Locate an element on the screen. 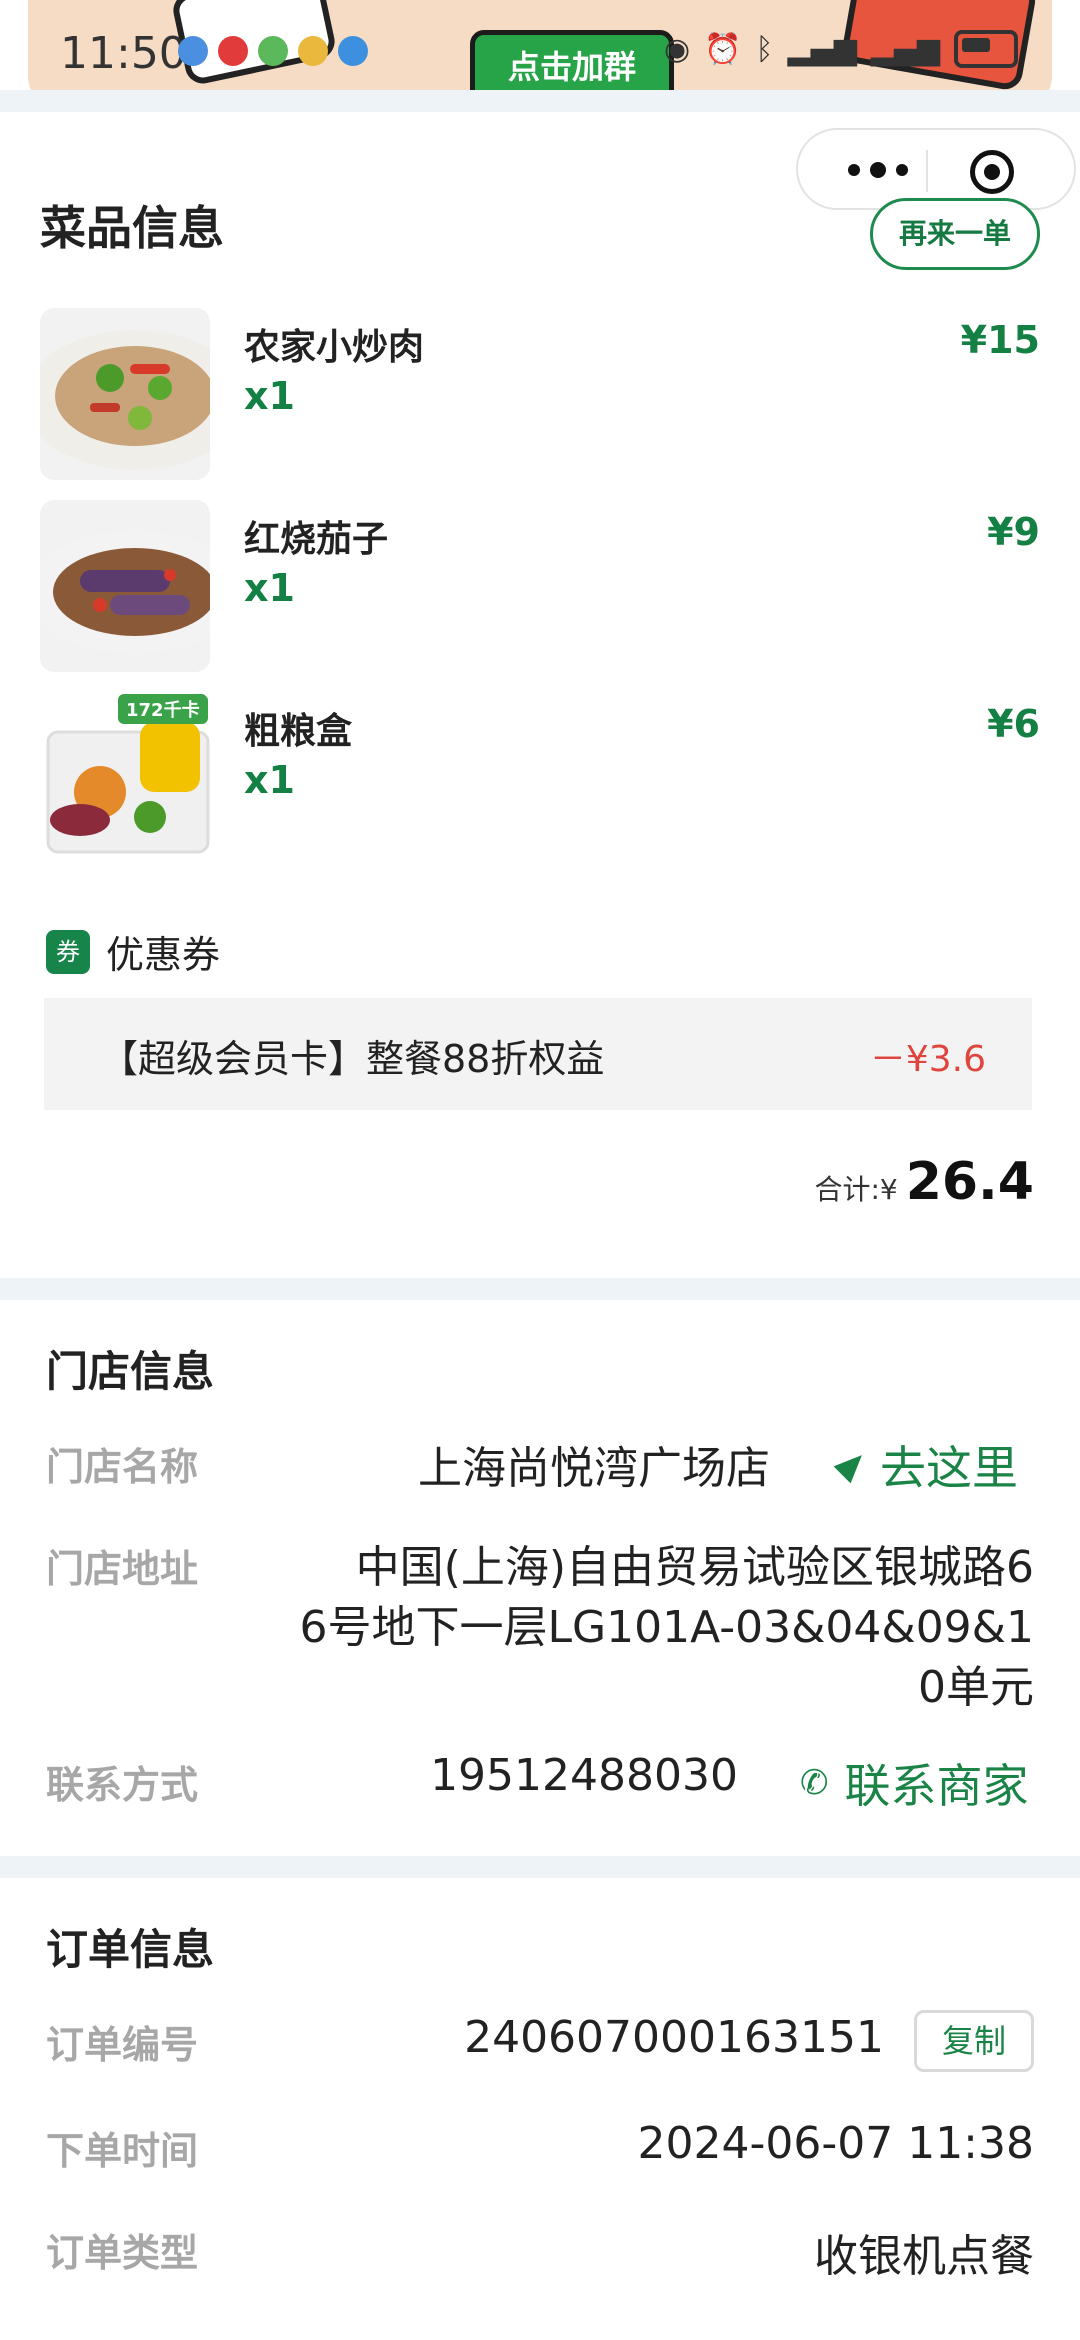 The height and width of the screenshot is (2340, 1080). status-time: 11:50 is located at coordinates (123, 53).